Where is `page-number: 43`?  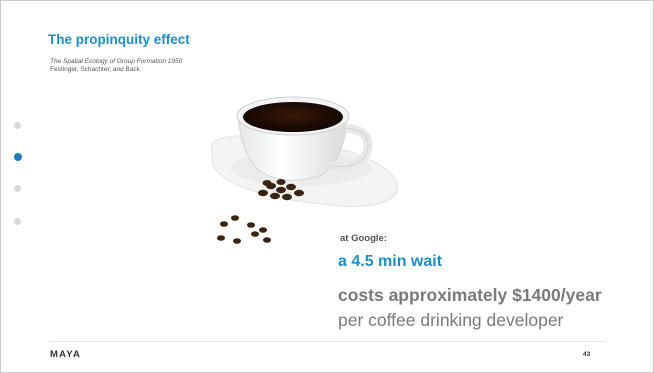 page-number: 43 is located at coordinates (587, 354).